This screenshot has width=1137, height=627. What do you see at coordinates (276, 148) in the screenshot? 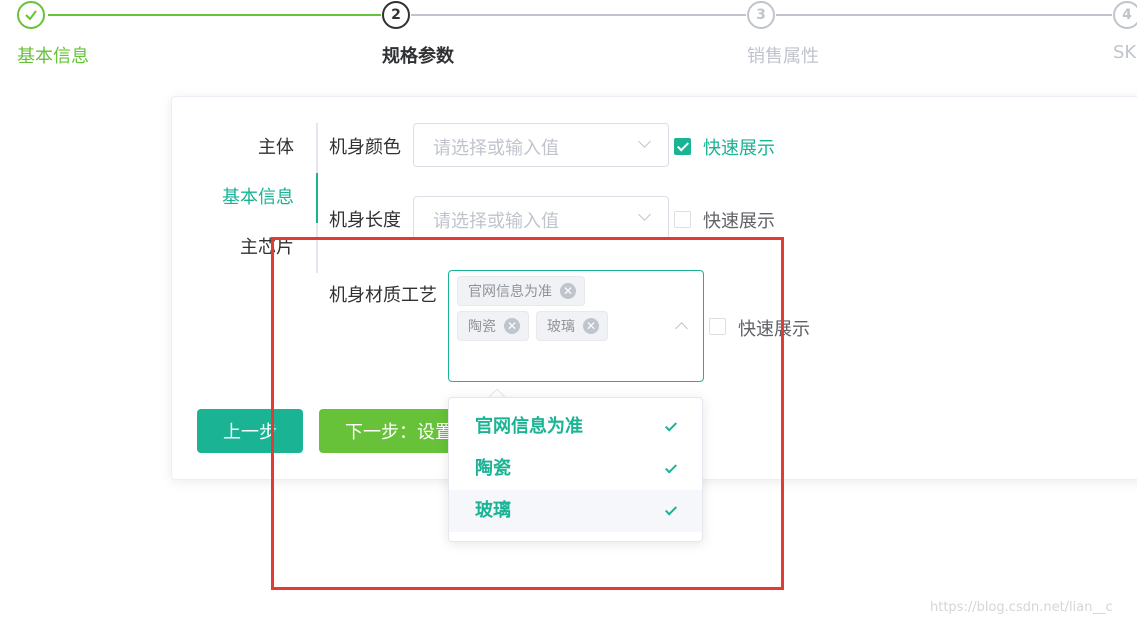
I see `tab-main-body: 主体` at bounding box center [276, 148].